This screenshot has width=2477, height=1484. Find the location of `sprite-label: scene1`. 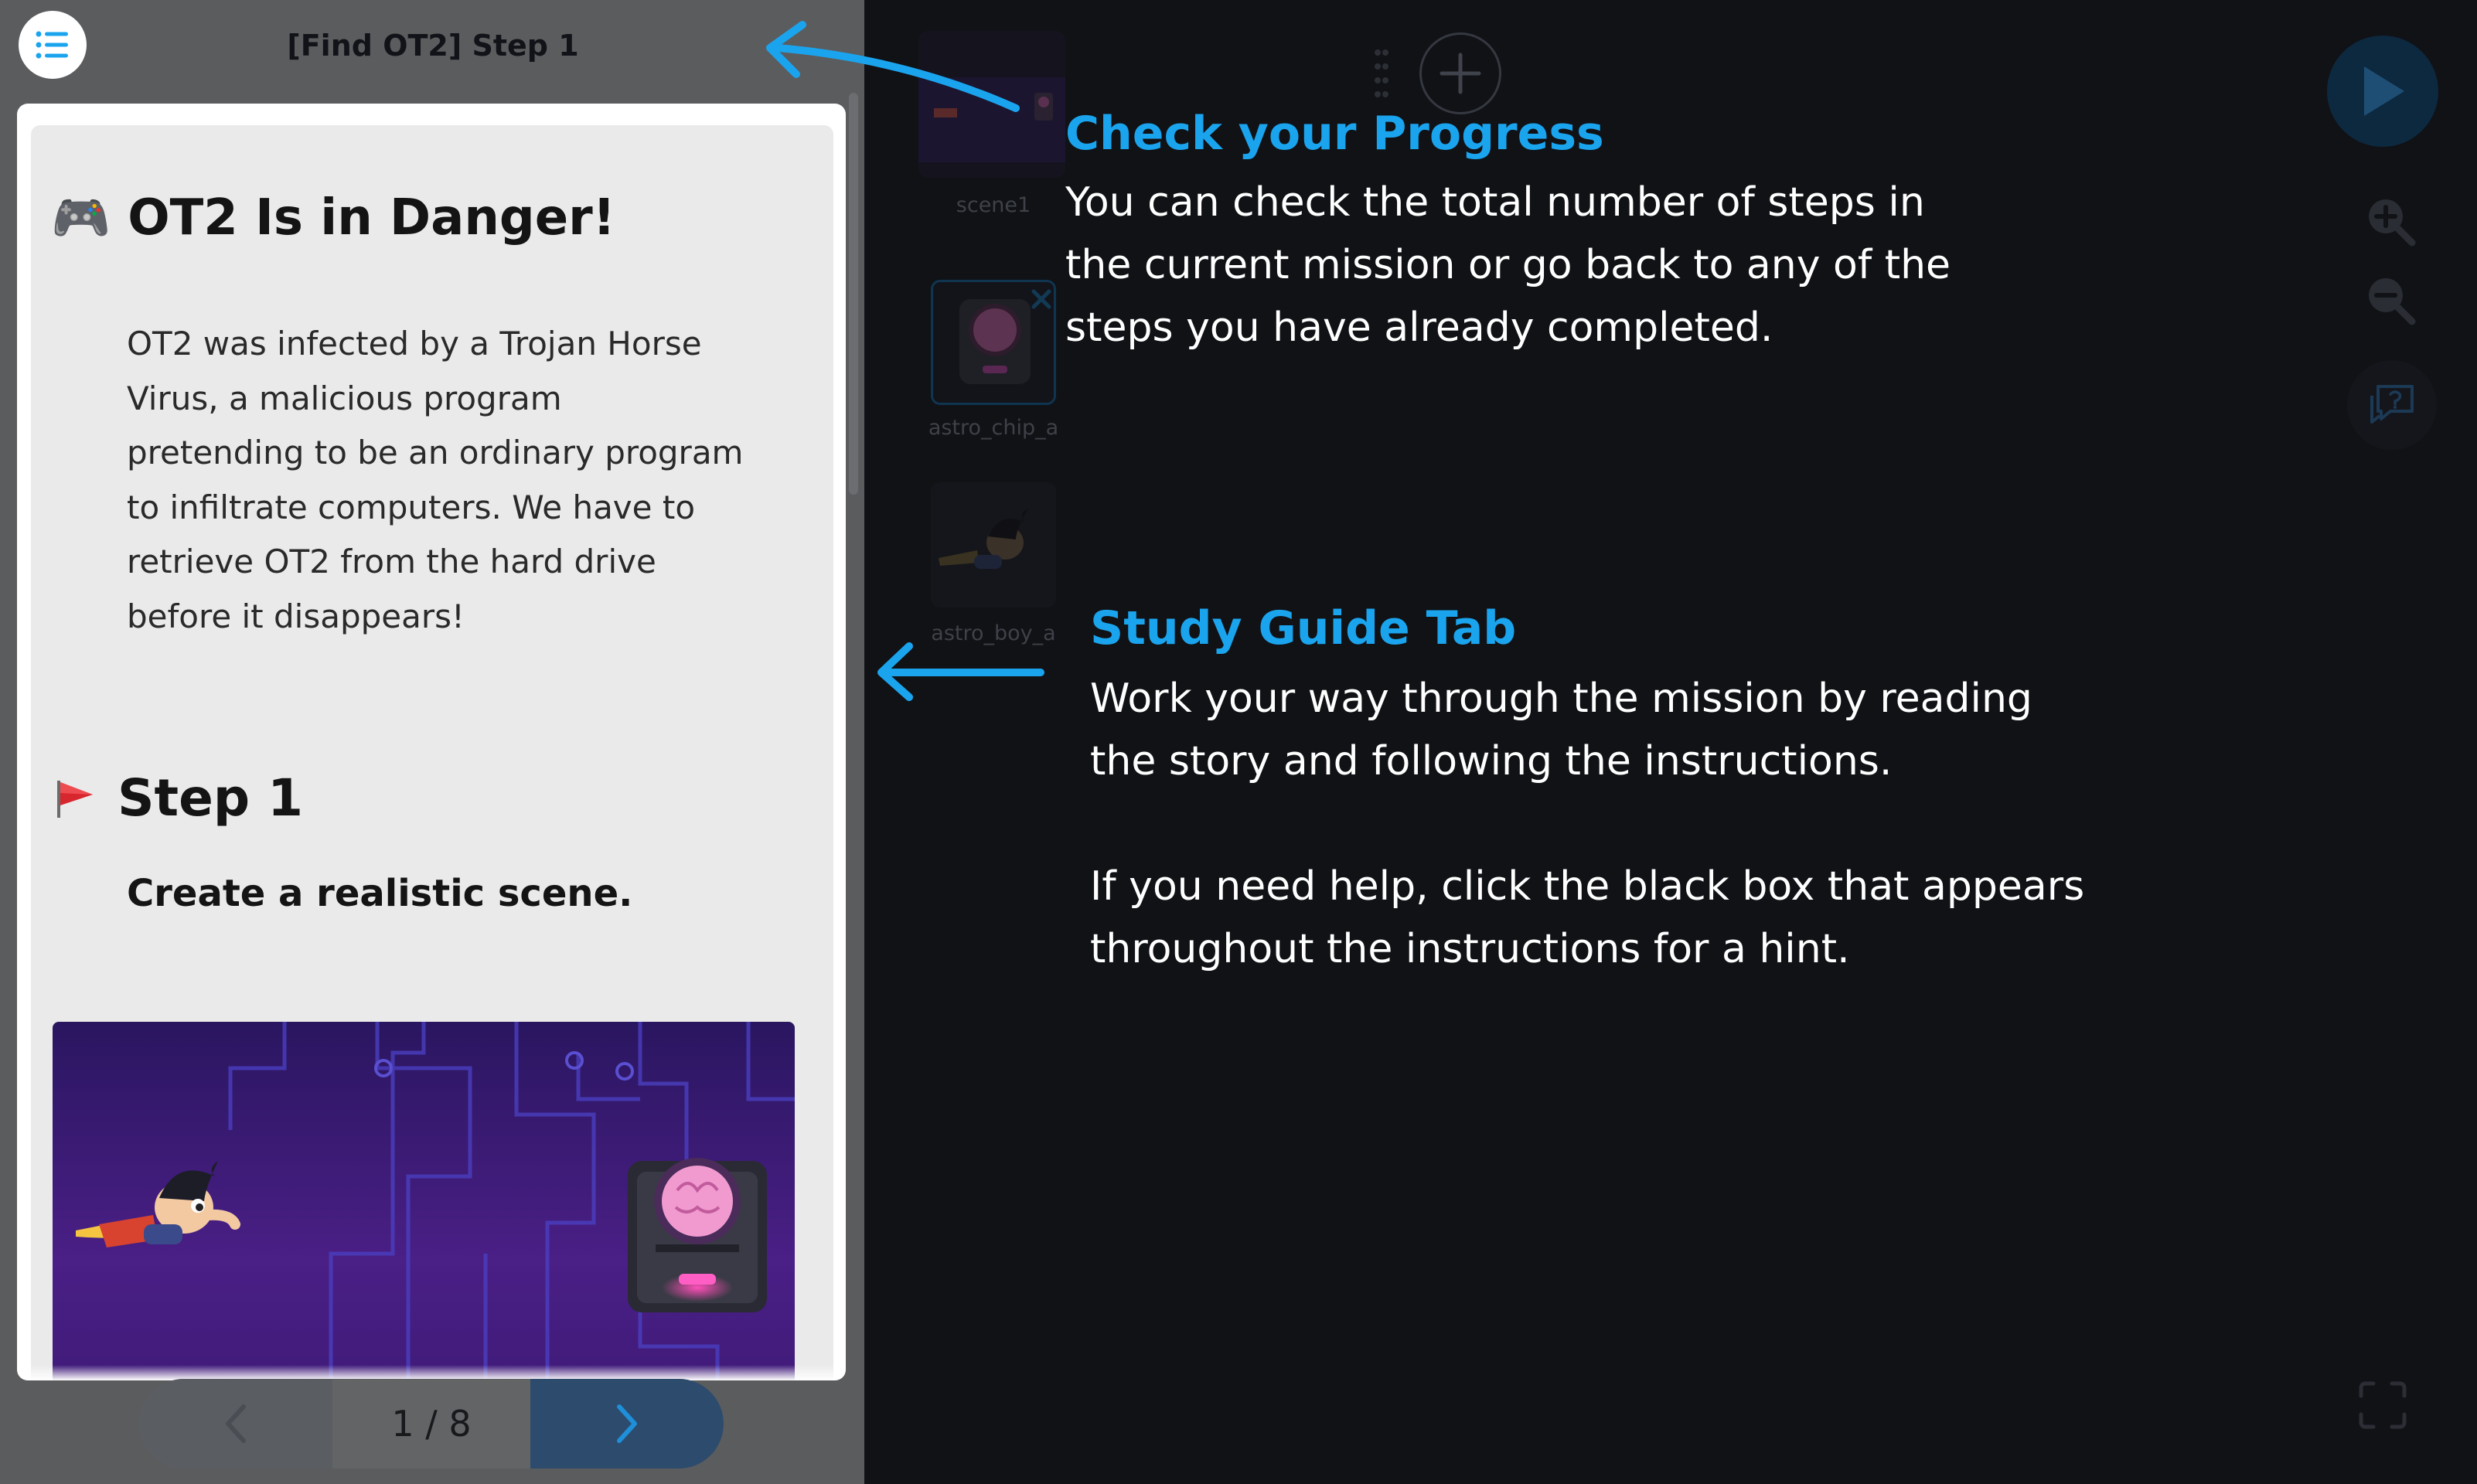

sprite-label: scene1 is located at coordinates (993, 205).